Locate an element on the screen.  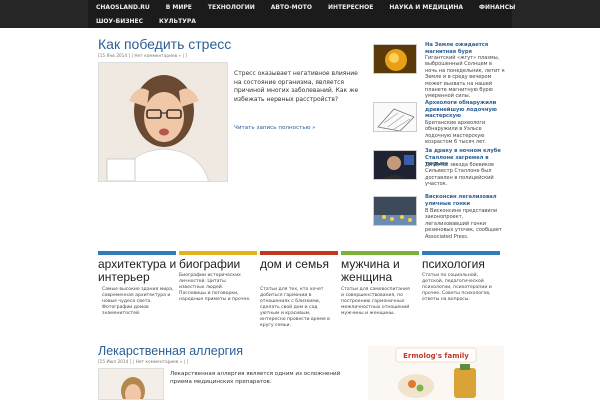
advertisement-banner: Ermolog's family is located at coordinates (436, 373).